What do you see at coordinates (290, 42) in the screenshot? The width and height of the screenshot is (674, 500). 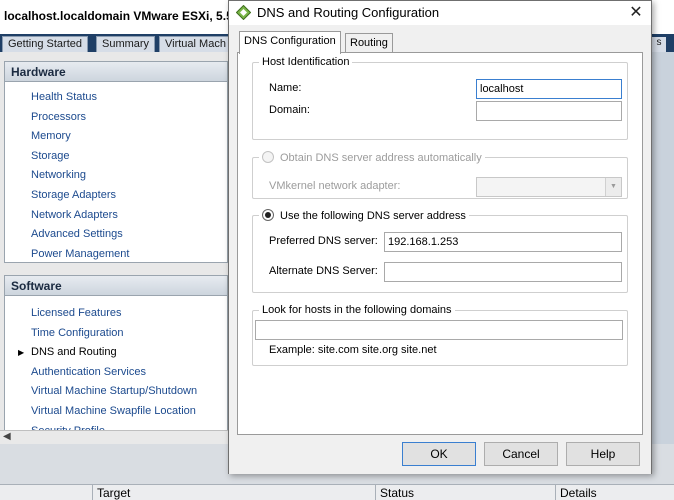 I see `tab-dns-configuration: DNS Configuration` at bounding box center [290, 42].